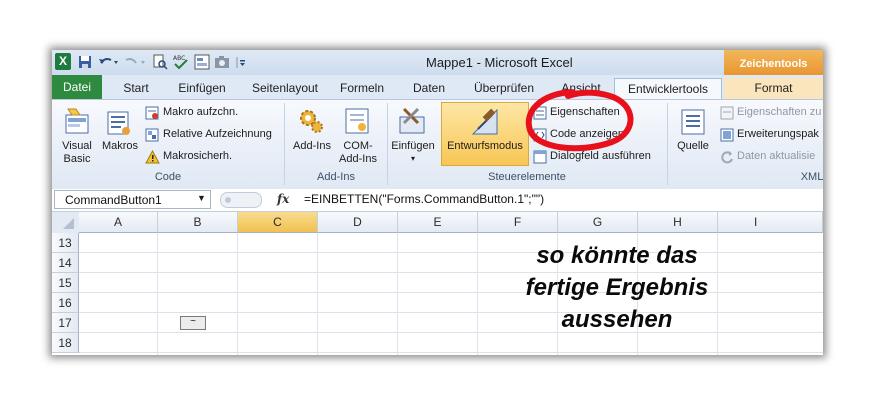  What do you see at coordinates (413, 146) in the screenshot?
I see `einfuegen-controls-button: Einfügen` at bounding box center [413, 146].